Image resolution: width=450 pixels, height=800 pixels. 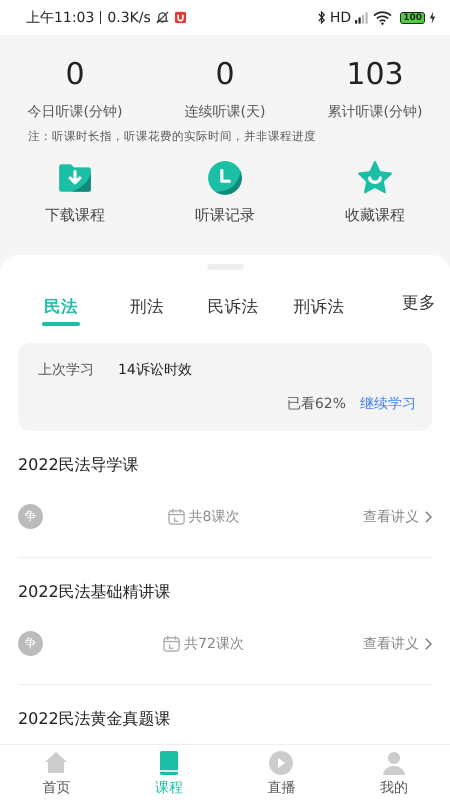 I want to click on network-speed: 0.3K/s, so click(x=129, y=18).